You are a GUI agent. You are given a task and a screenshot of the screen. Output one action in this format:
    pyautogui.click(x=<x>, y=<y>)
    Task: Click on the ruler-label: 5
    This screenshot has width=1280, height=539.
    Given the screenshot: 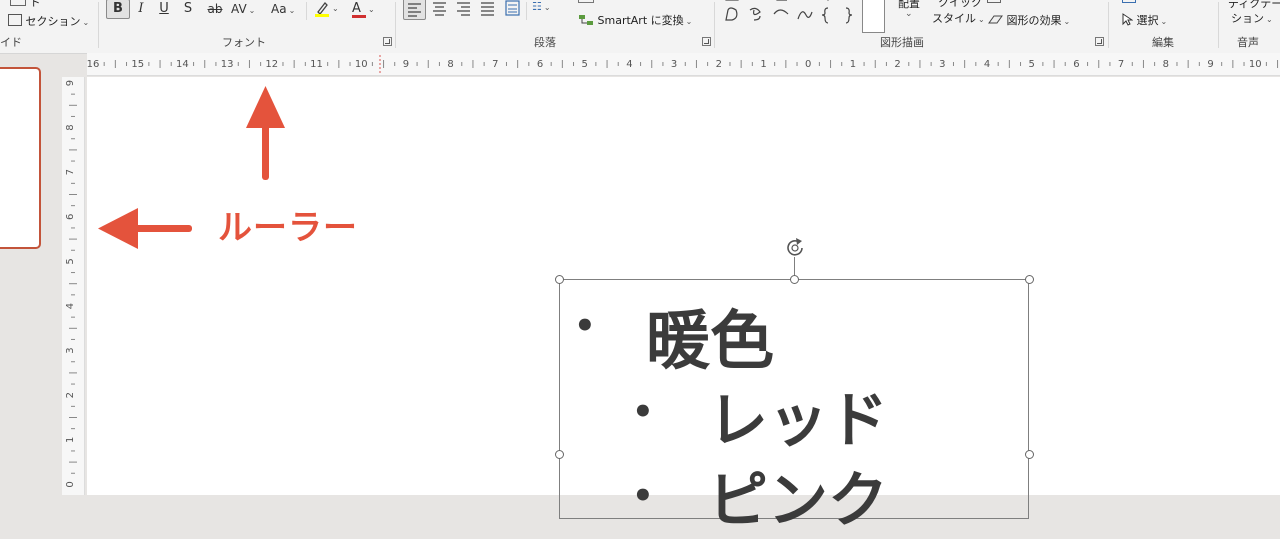 What is the action you would take?
    pyautogui.click(x=585, y=64)
    